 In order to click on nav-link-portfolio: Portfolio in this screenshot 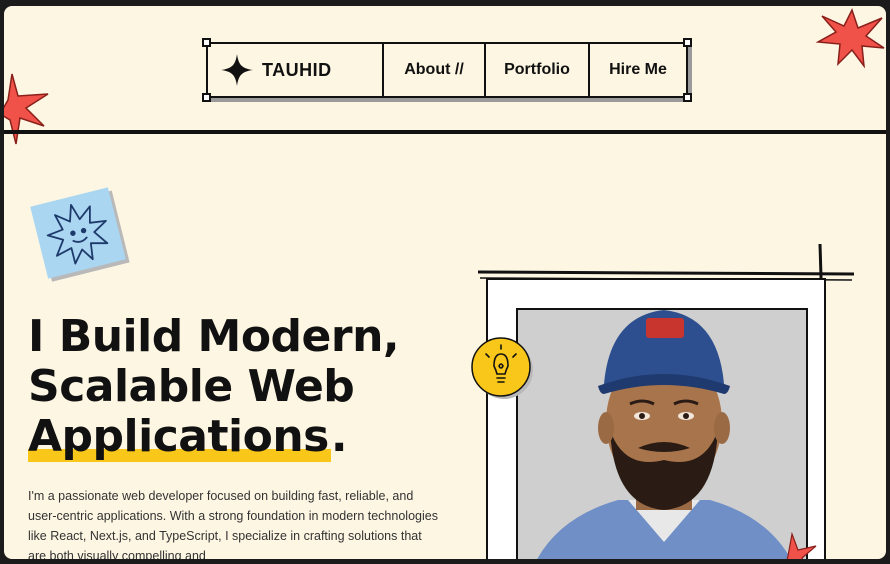, I will do `click(538, 70)`.